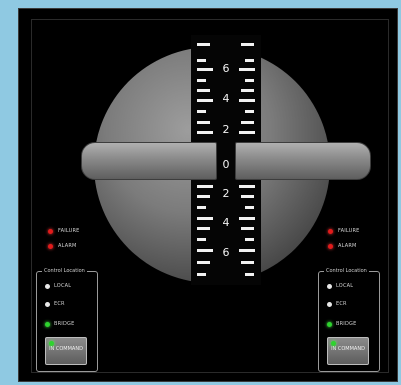  I want to click on alarm-led-right, so click(330, 246).